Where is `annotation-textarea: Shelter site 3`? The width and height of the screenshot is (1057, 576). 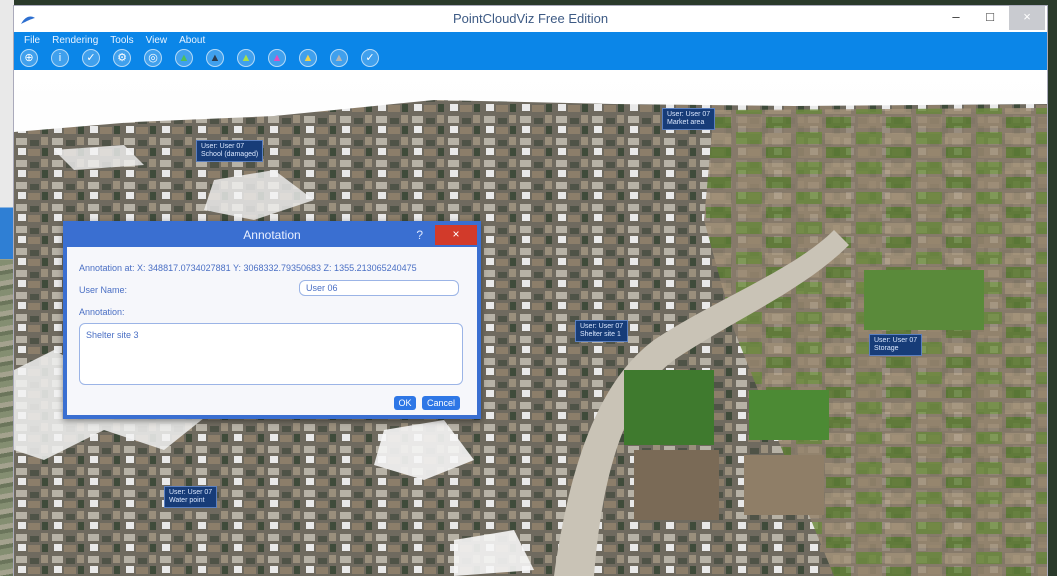
annotation-textarea: Shelter site 3 is located at coordinates (271, 354).